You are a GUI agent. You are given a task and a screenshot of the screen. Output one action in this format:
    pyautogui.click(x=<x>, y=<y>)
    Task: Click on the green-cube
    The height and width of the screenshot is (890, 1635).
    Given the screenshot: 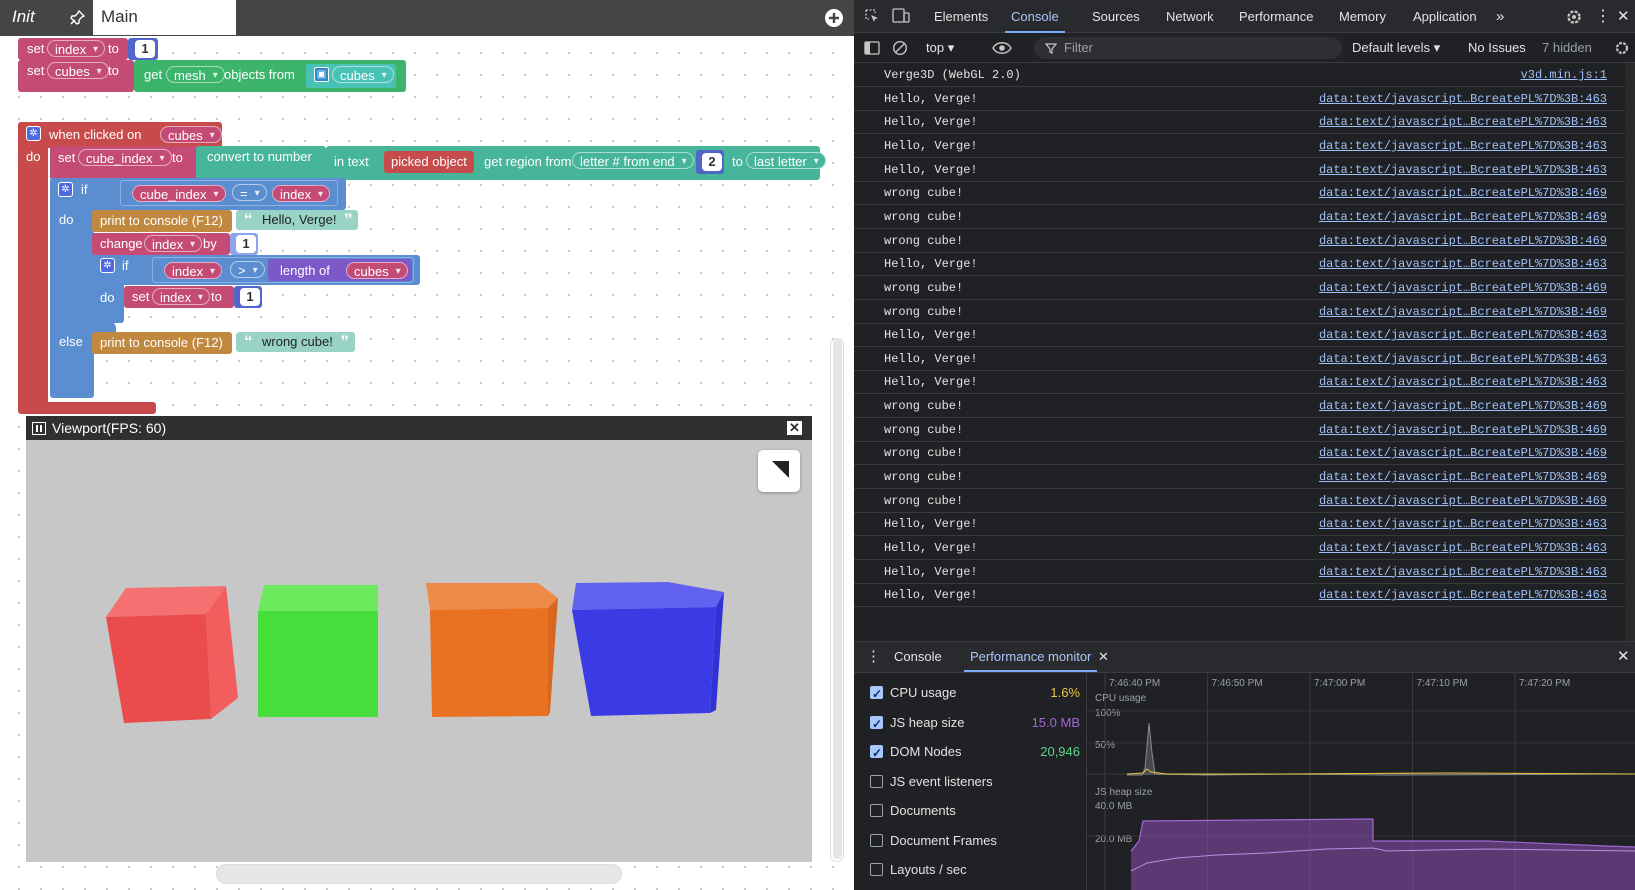 What is the action you would take?
    pyautogui.click(x=318, y=651)
    